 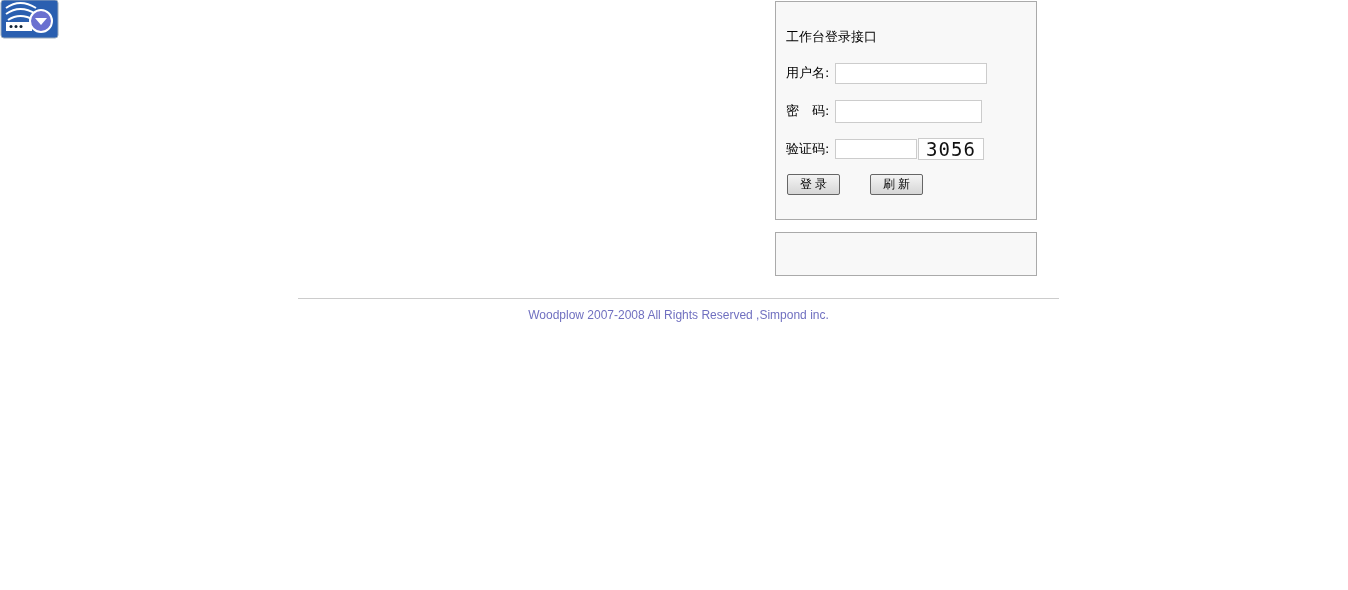 I want to click on field-label: 密 码:, so click(x=808, y=111).